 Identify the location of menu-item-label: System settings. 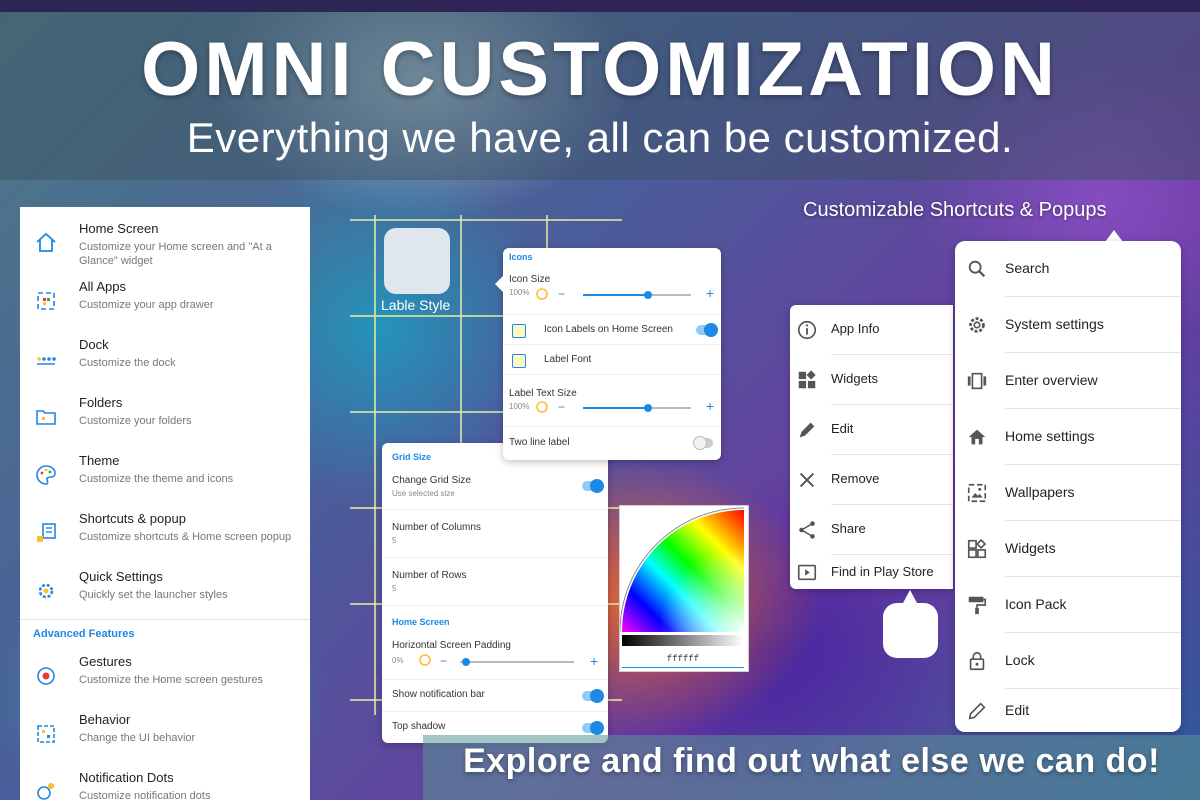
(1054, 324).